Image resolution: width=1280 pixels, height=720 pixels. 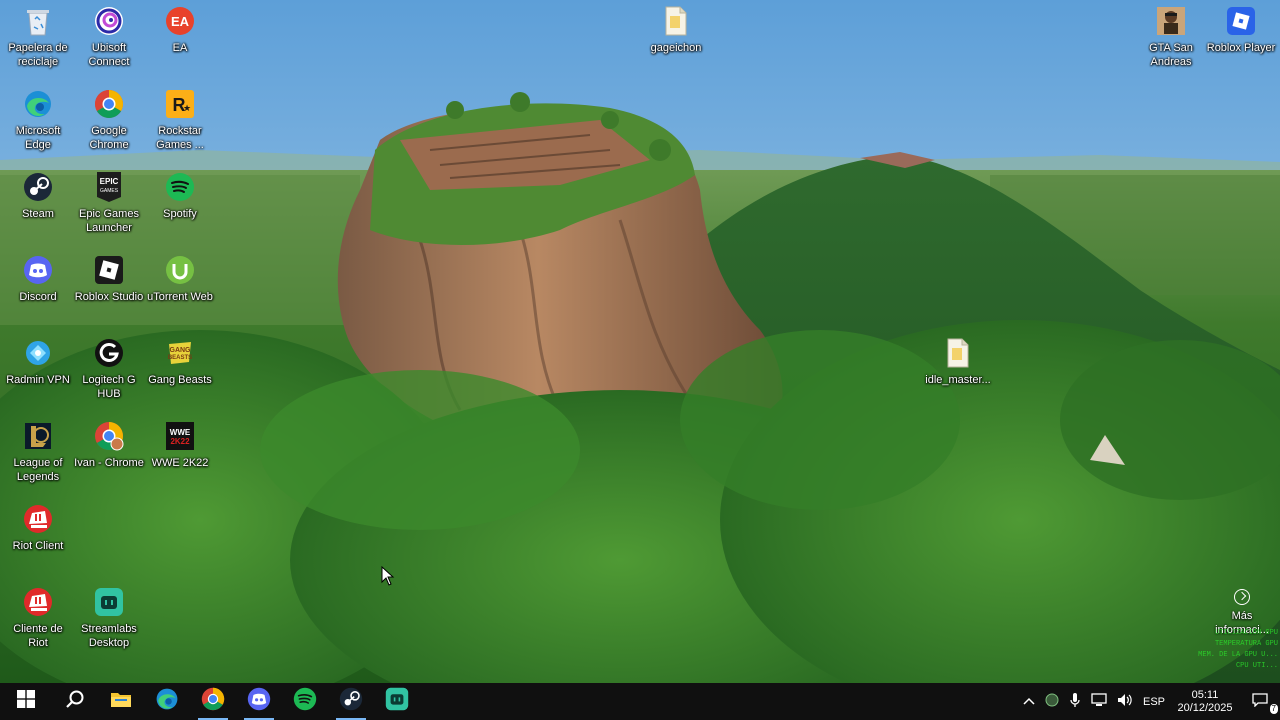 I want to click on start-button, so click(x=26, y=701).